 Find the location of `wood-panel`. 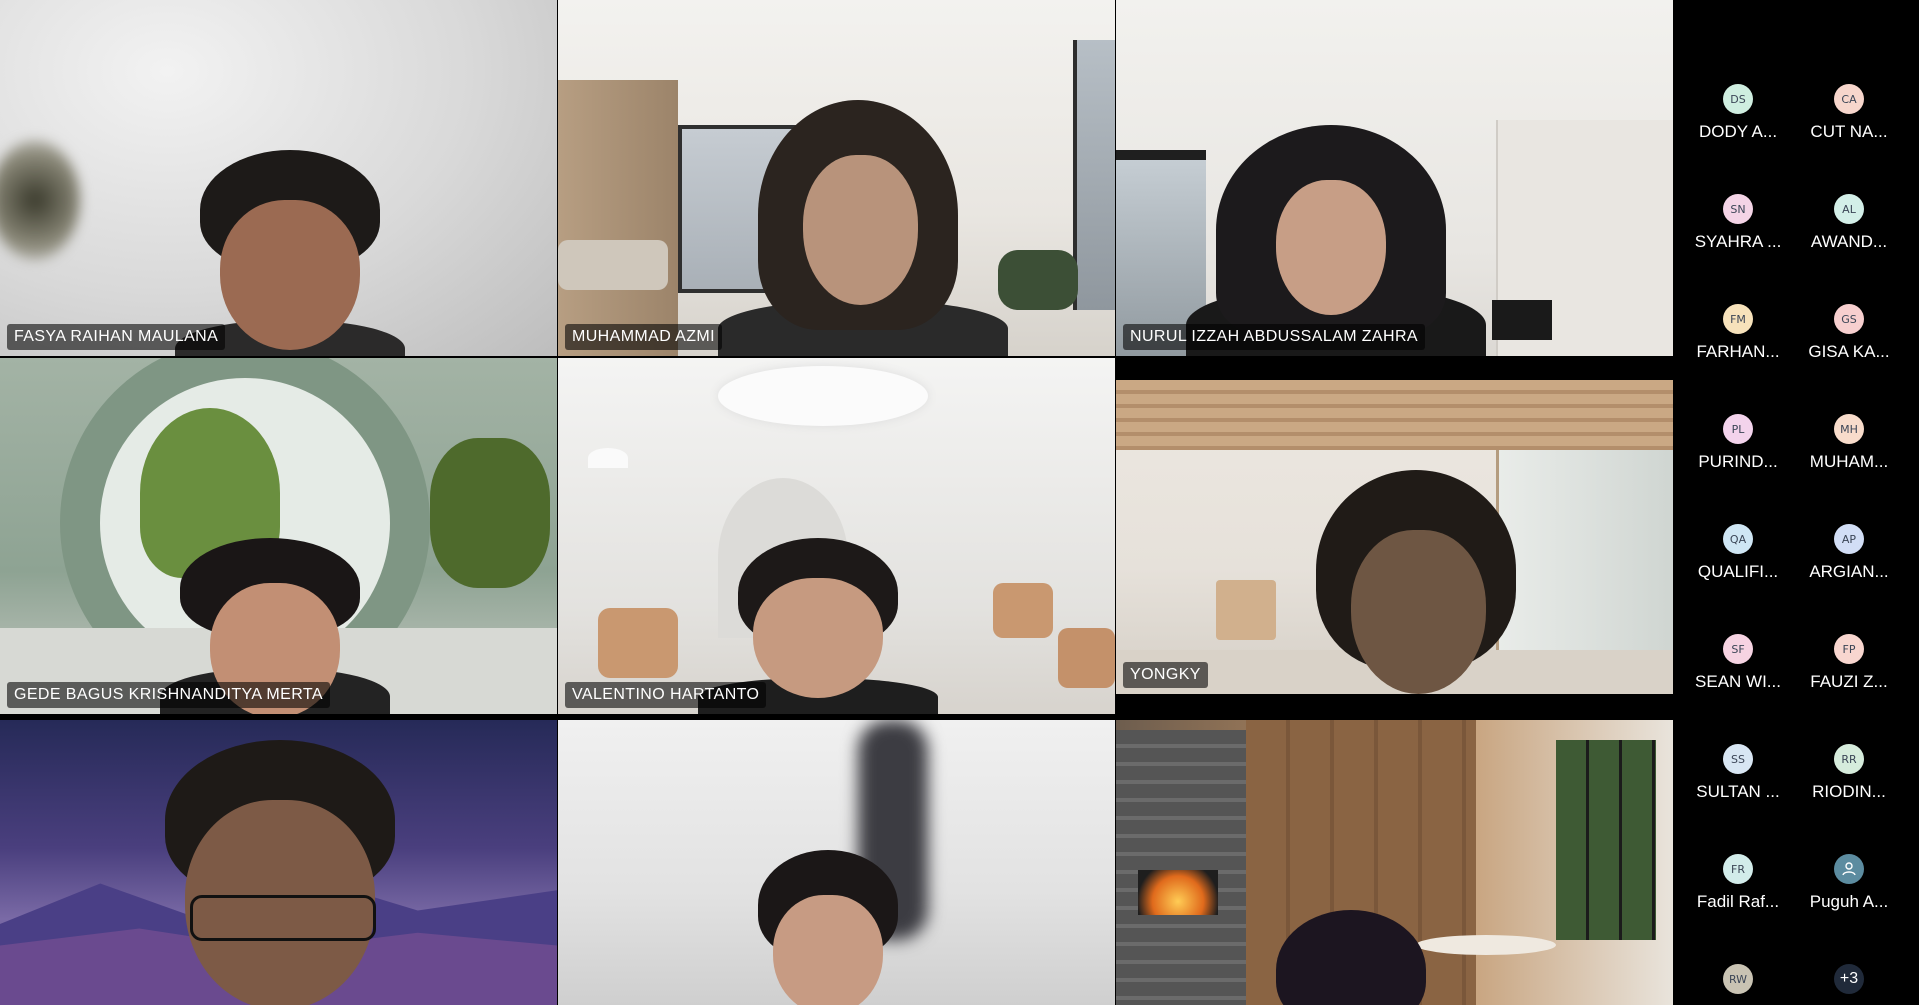

wood-panel is located at coordinates (618, 218).